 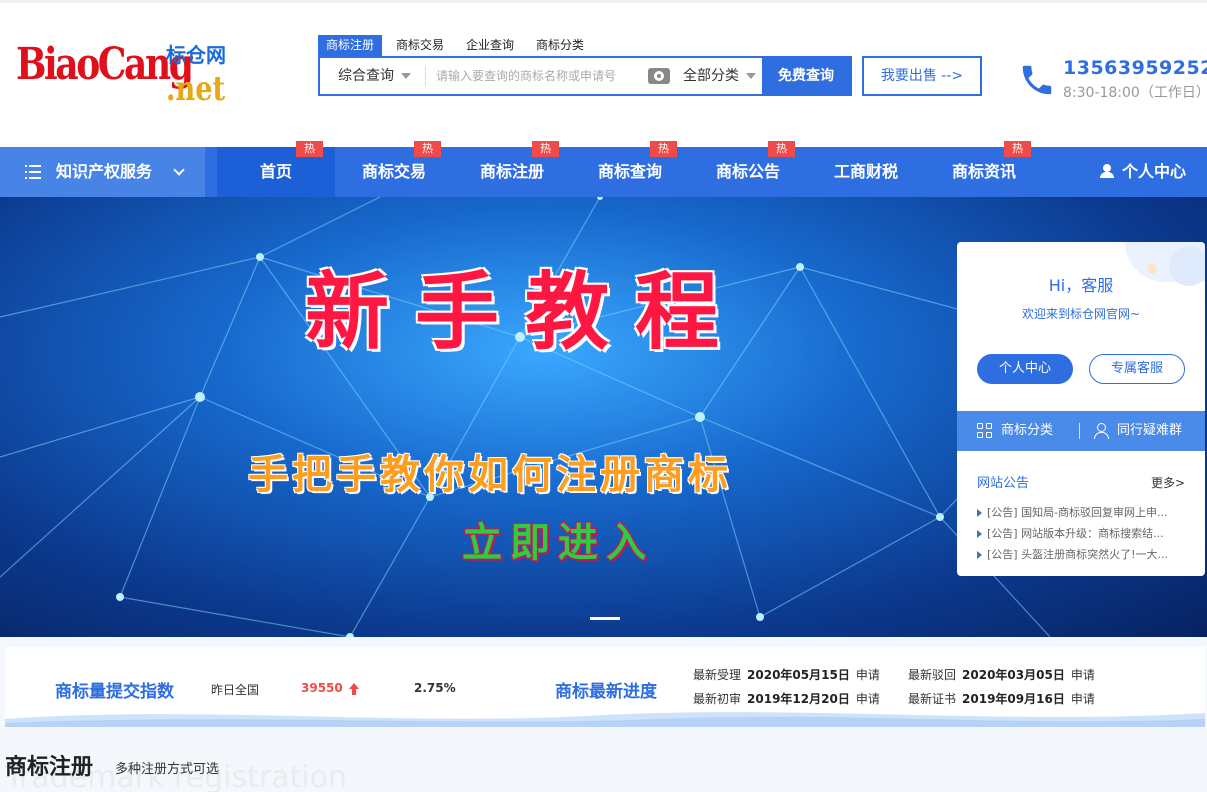 What do you see at coordinates (1168, 482) in the screenshot?
I see `more-link: 更多>` at bounding box center [1168, 482].